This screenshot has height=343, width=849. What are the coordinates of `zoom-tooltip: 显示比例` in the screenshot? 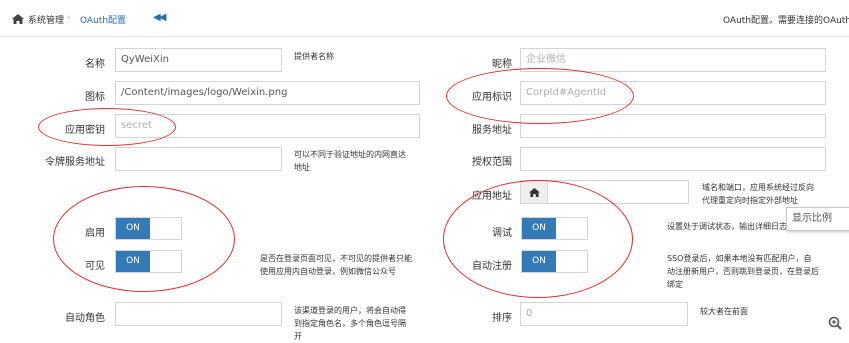 It's located at (817, 219).